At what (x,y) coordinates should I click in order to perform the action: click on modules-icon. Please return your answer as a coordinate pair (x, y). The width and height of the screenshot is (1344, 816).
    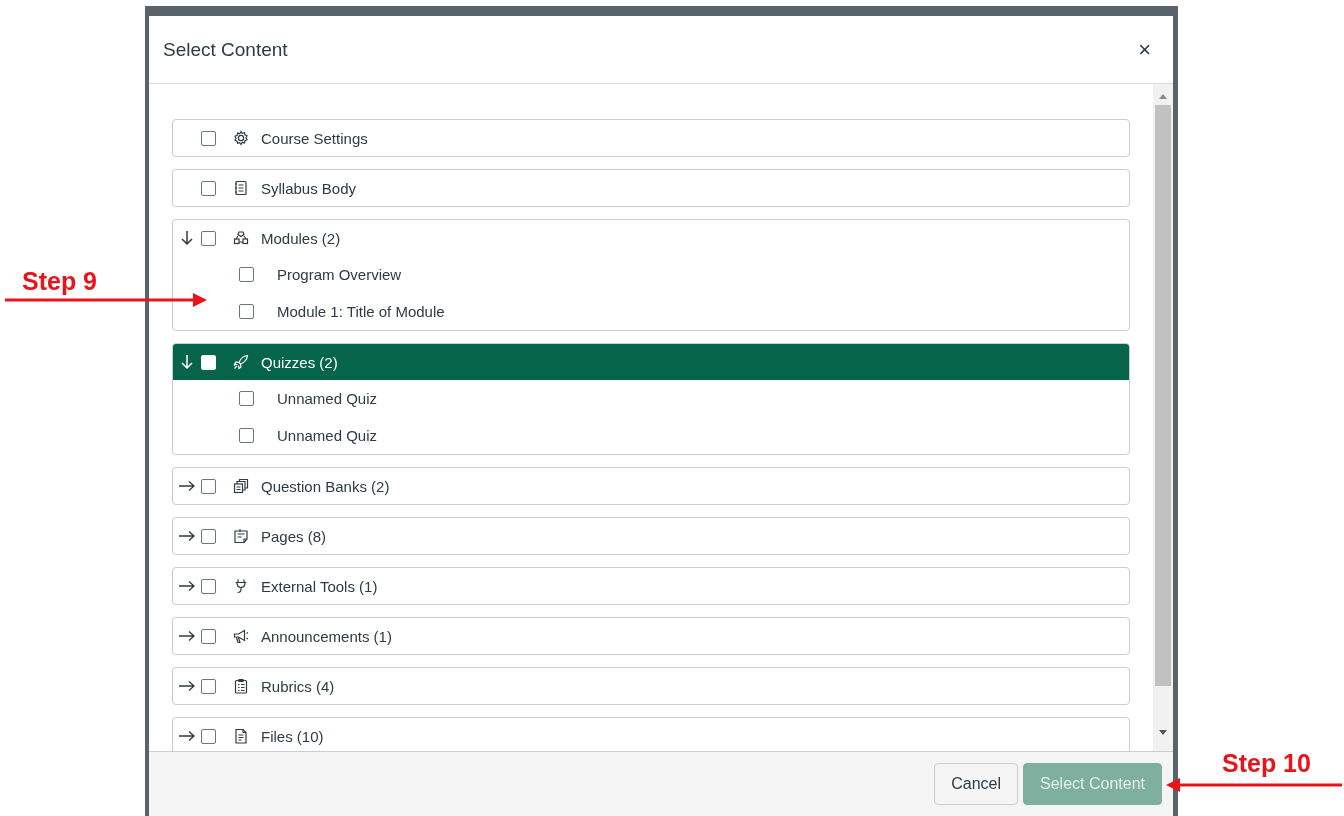
    Looking at the image, I should click on (241, 238).